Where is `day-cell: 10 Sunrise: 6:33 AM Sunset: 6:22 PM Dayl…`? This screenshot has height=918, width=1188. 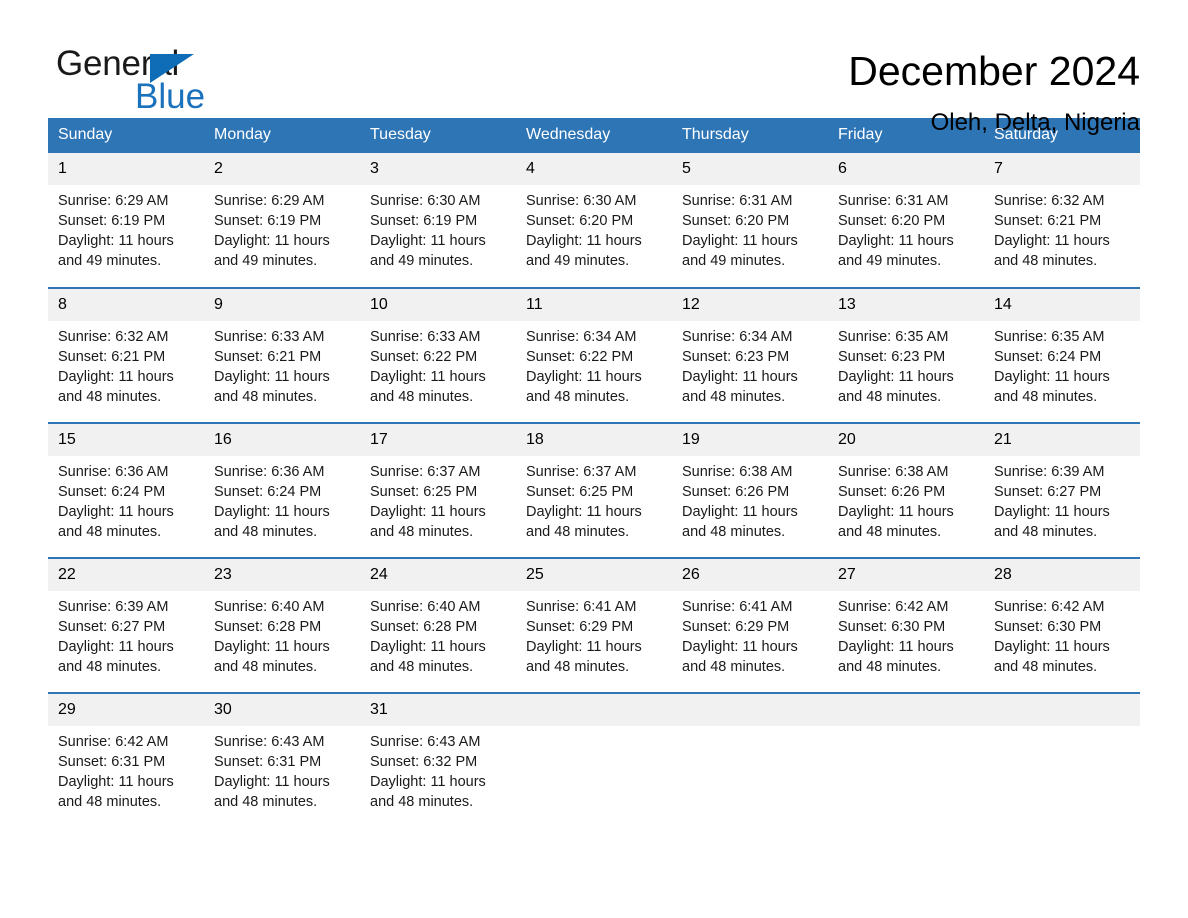 day-cell: 10 Sunrise: 6:33 AM Sunset: 6:22 PM Dayl… is located at coordinates (438, 355).